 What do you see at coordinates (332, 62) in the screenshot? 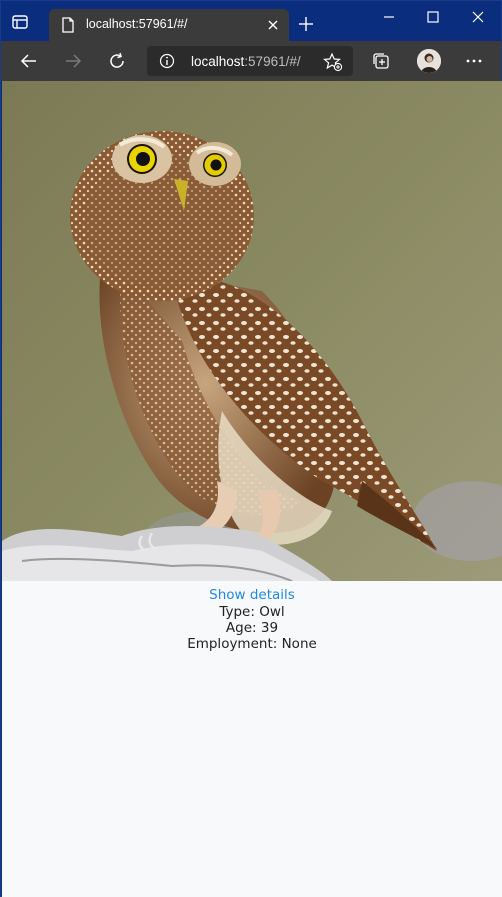
I see `favorite-star-icon` at bounding box center [332, 62].